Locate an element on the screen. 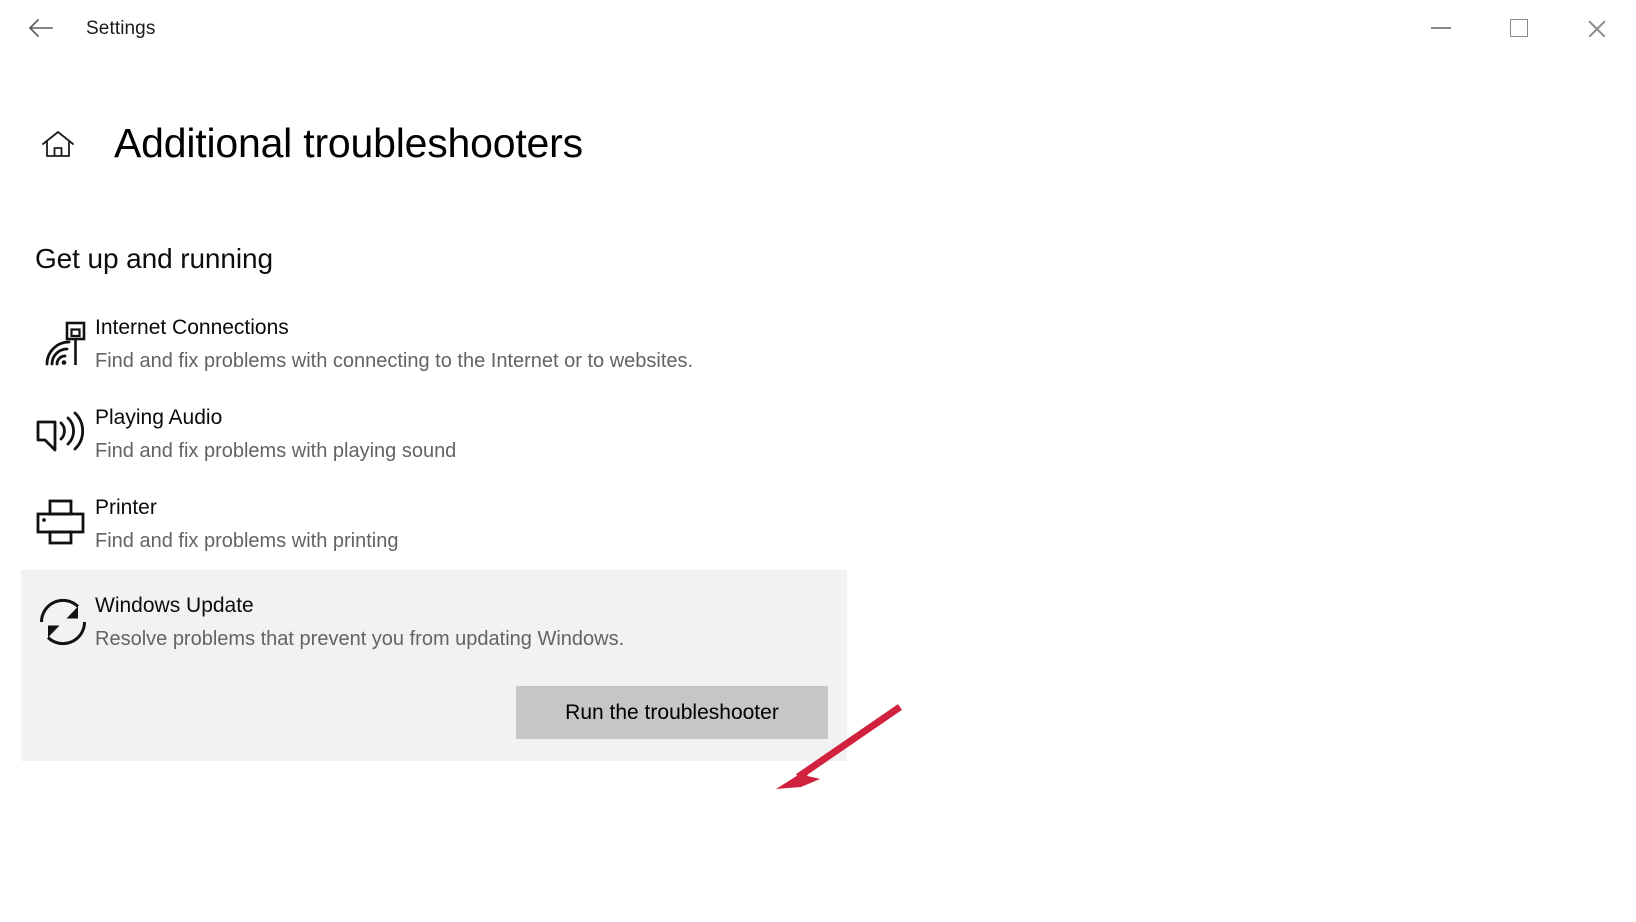 The image size is (1636, 922). troubleshooter-name: Windows Update is located at coordinates (174, 605).